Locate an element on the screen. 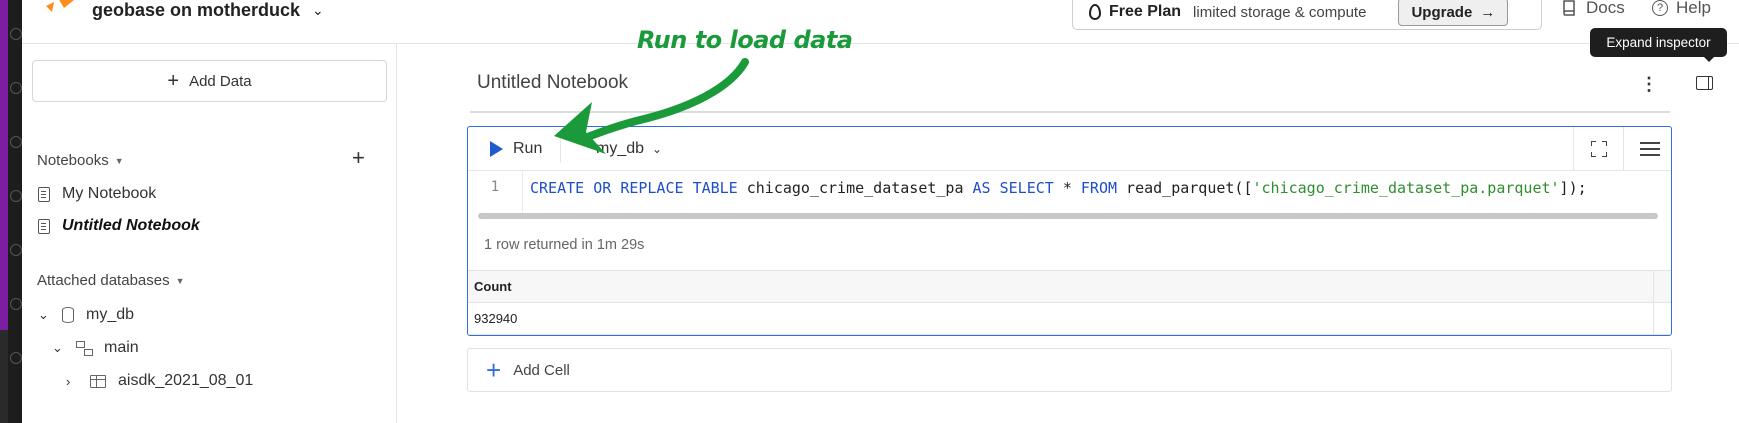  drop-icon is located at coordinates (1095, 12).